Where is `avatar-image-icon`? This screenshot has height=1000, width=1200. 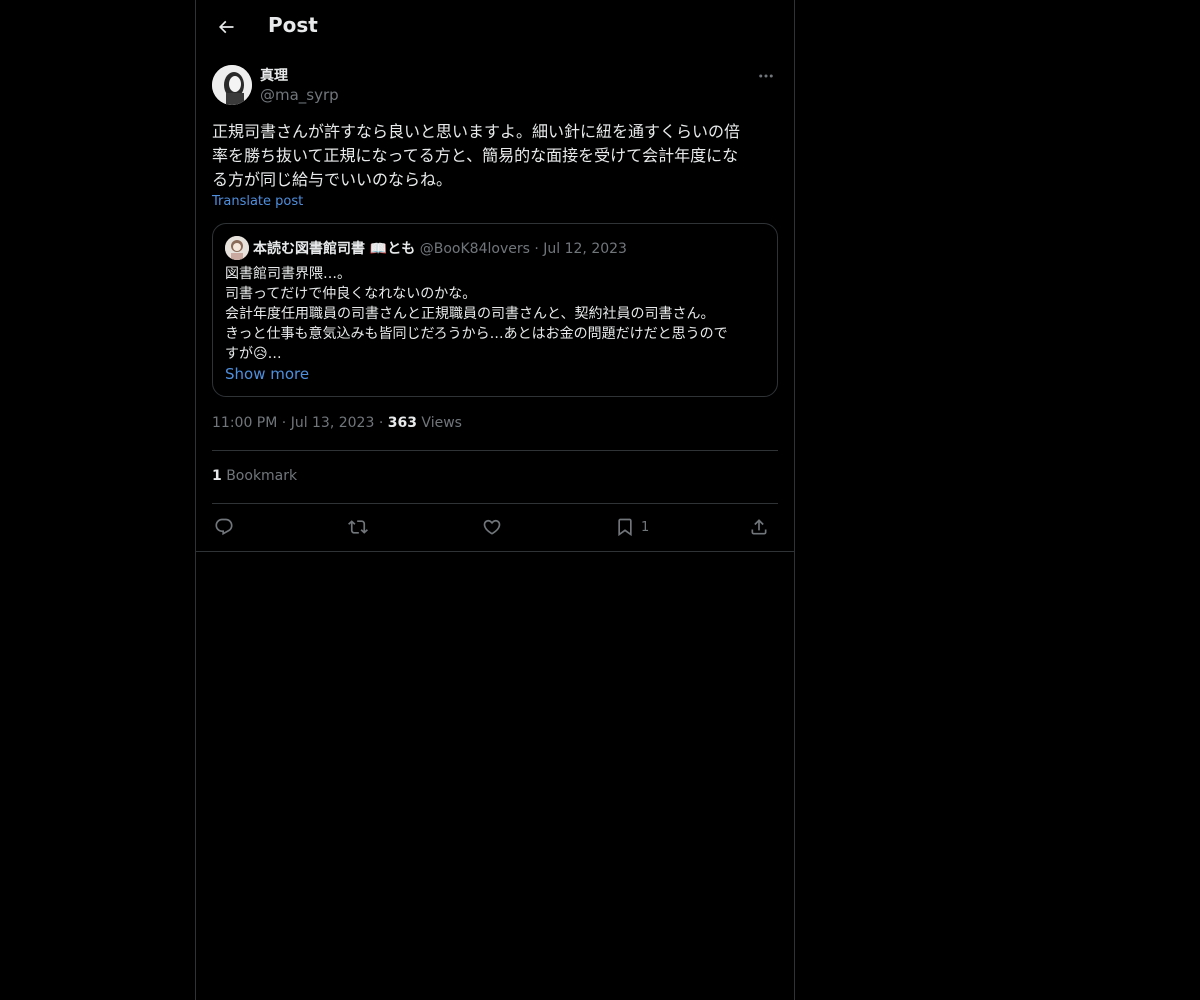 avatar-image-icon is located at coordinates (232, 85).